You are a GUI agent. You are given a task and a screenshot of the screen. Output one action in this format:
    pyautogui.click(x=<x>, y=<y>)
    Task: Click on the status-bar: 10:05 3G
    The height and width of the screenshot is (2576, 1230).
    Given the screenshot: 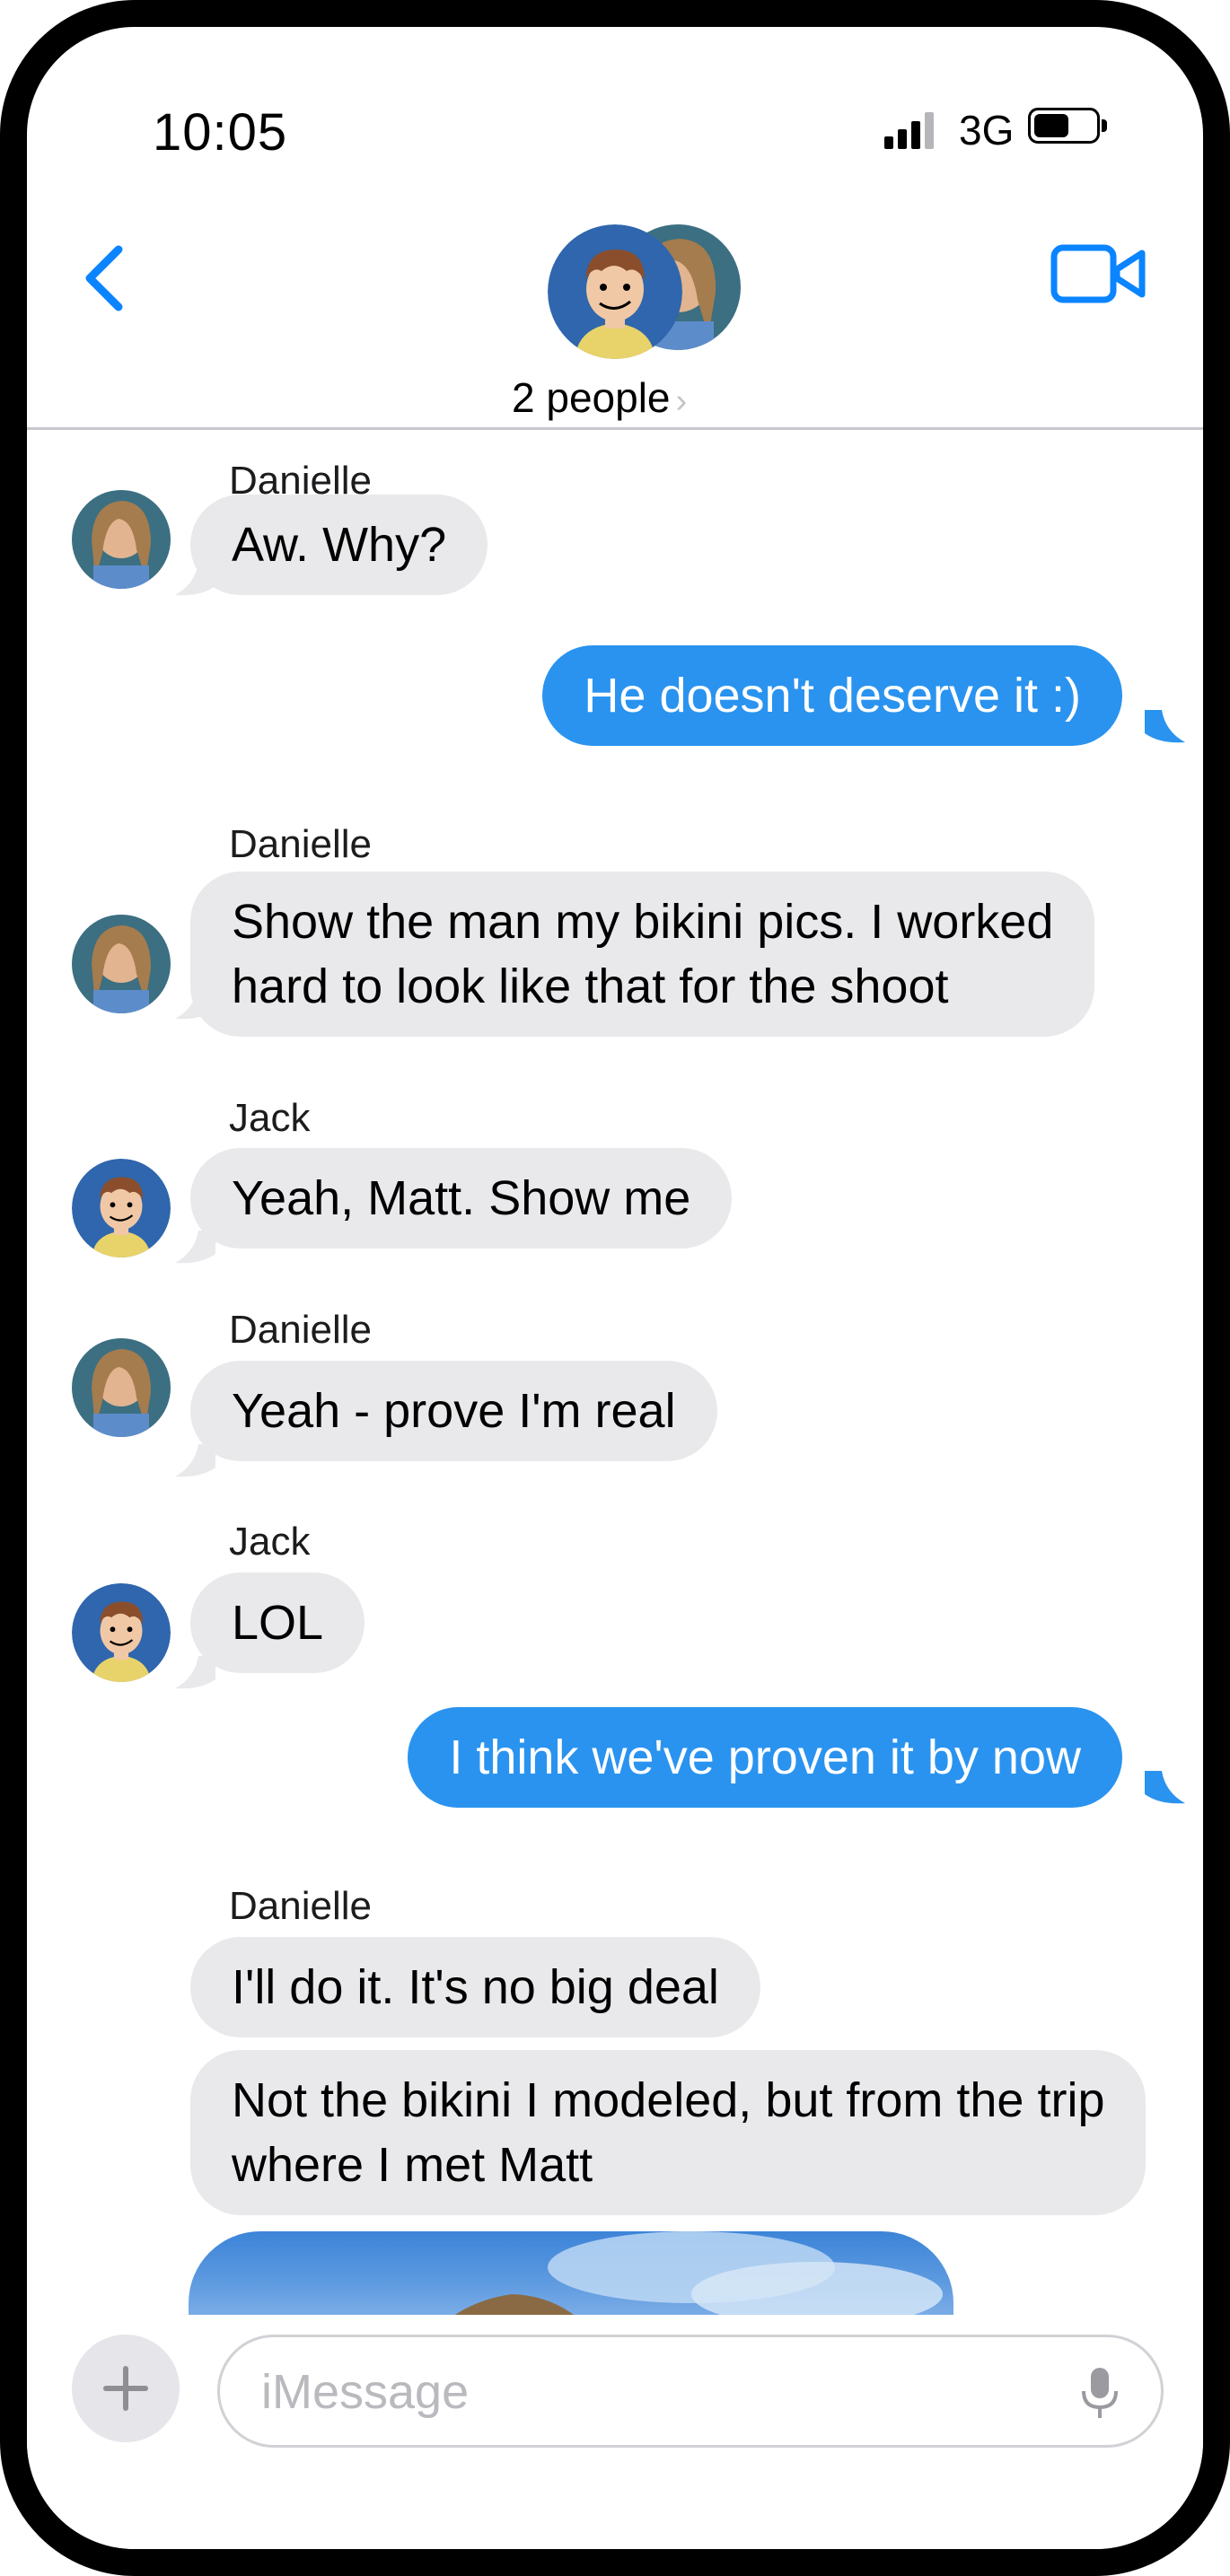 What is the action you would take?
    pyautogui.click(x=615, y=103)
    